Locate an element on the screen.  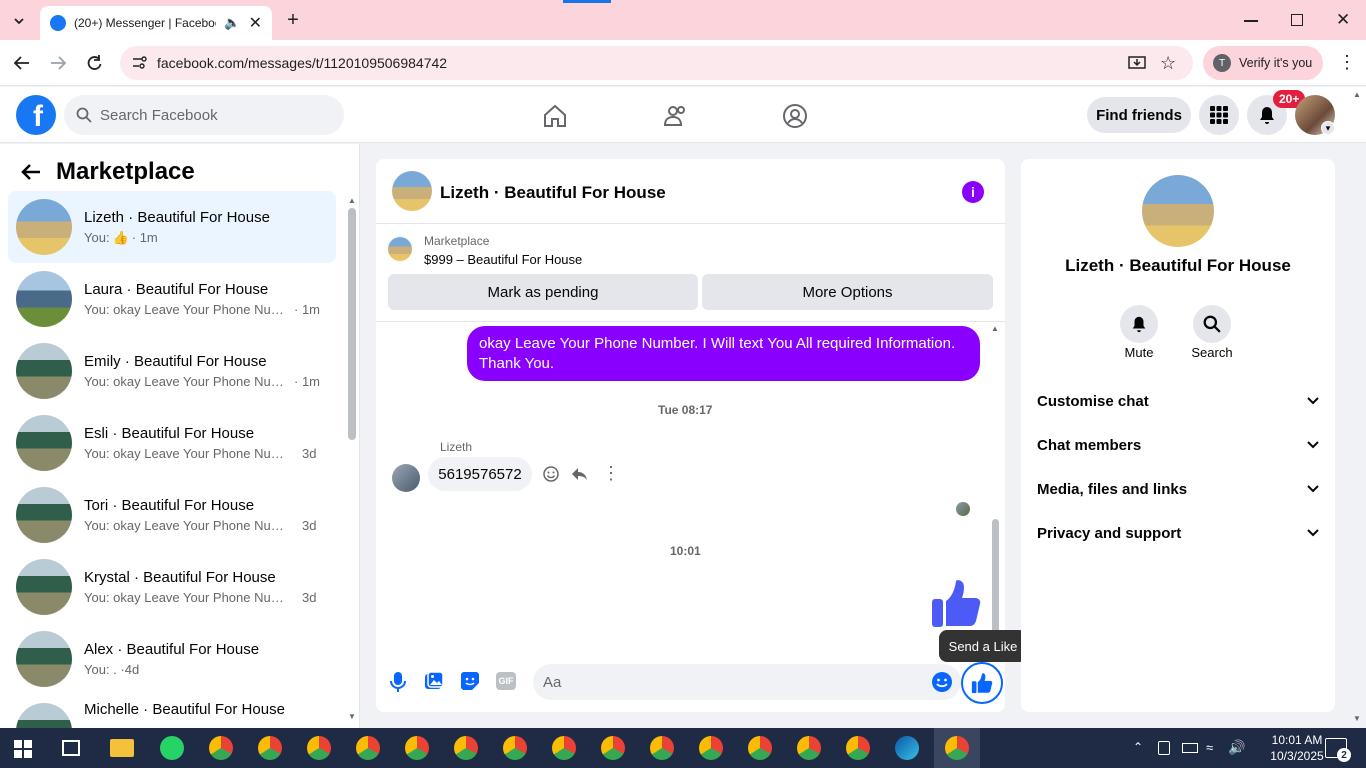
site-info-icon is located at coordinates (140, 63).